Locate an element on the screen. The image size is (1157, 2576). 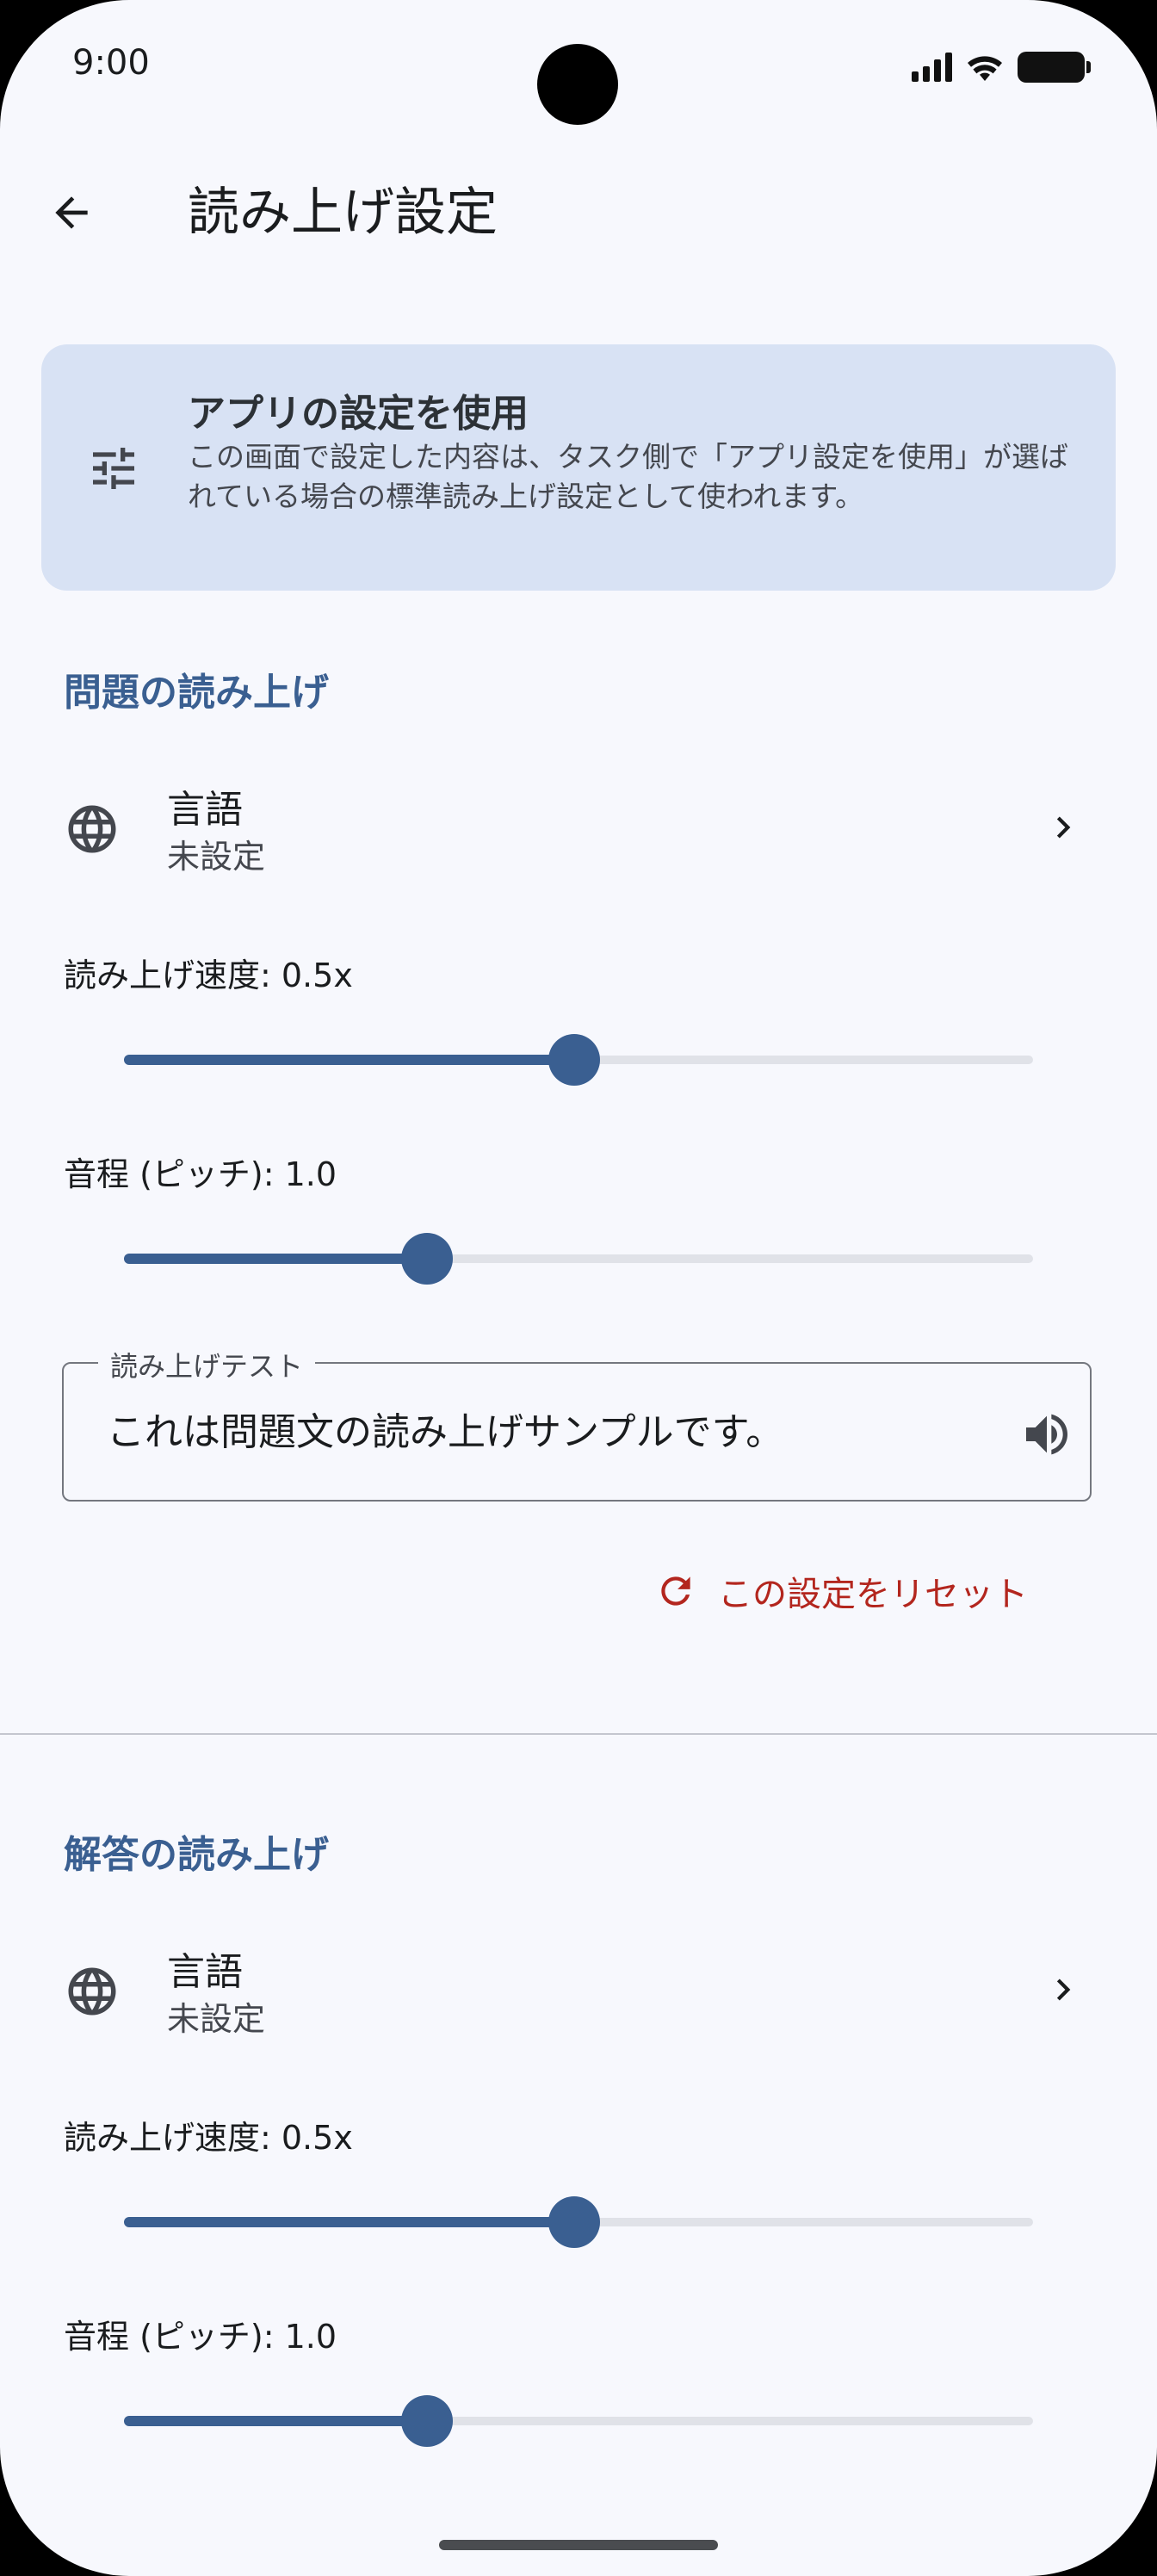
arrow-back-icon is located at coordinates (72, 212).